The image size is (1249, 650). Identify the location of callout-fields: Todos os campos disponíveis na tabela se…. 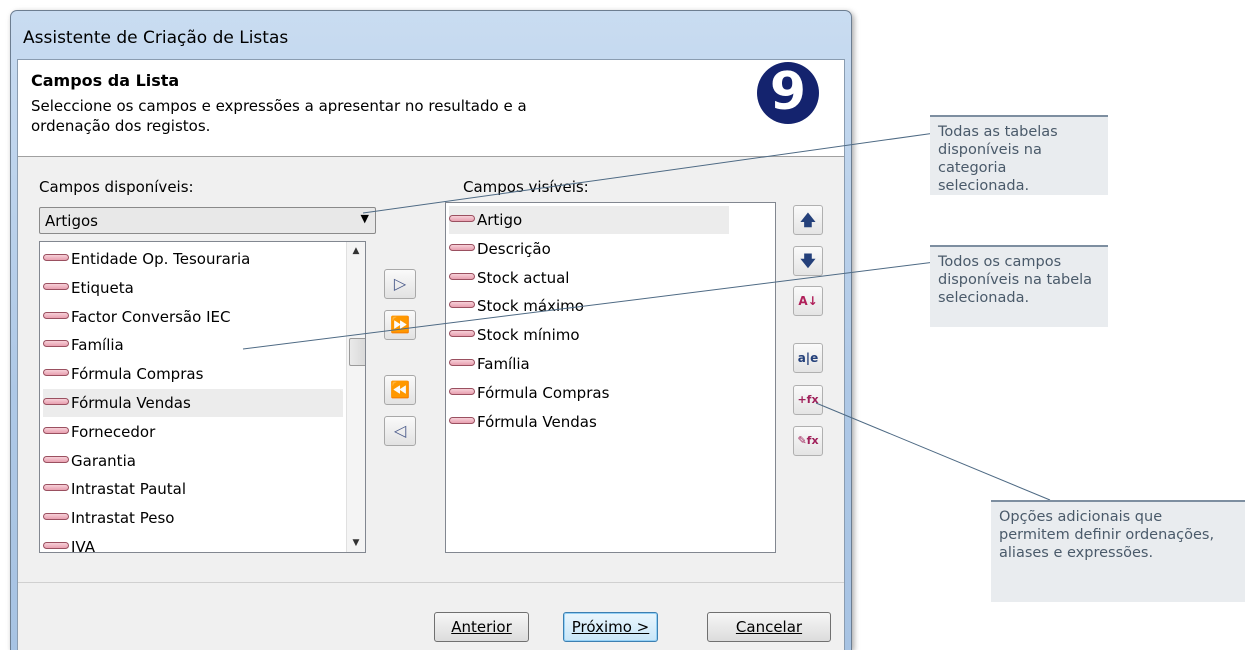
(1019, 286).